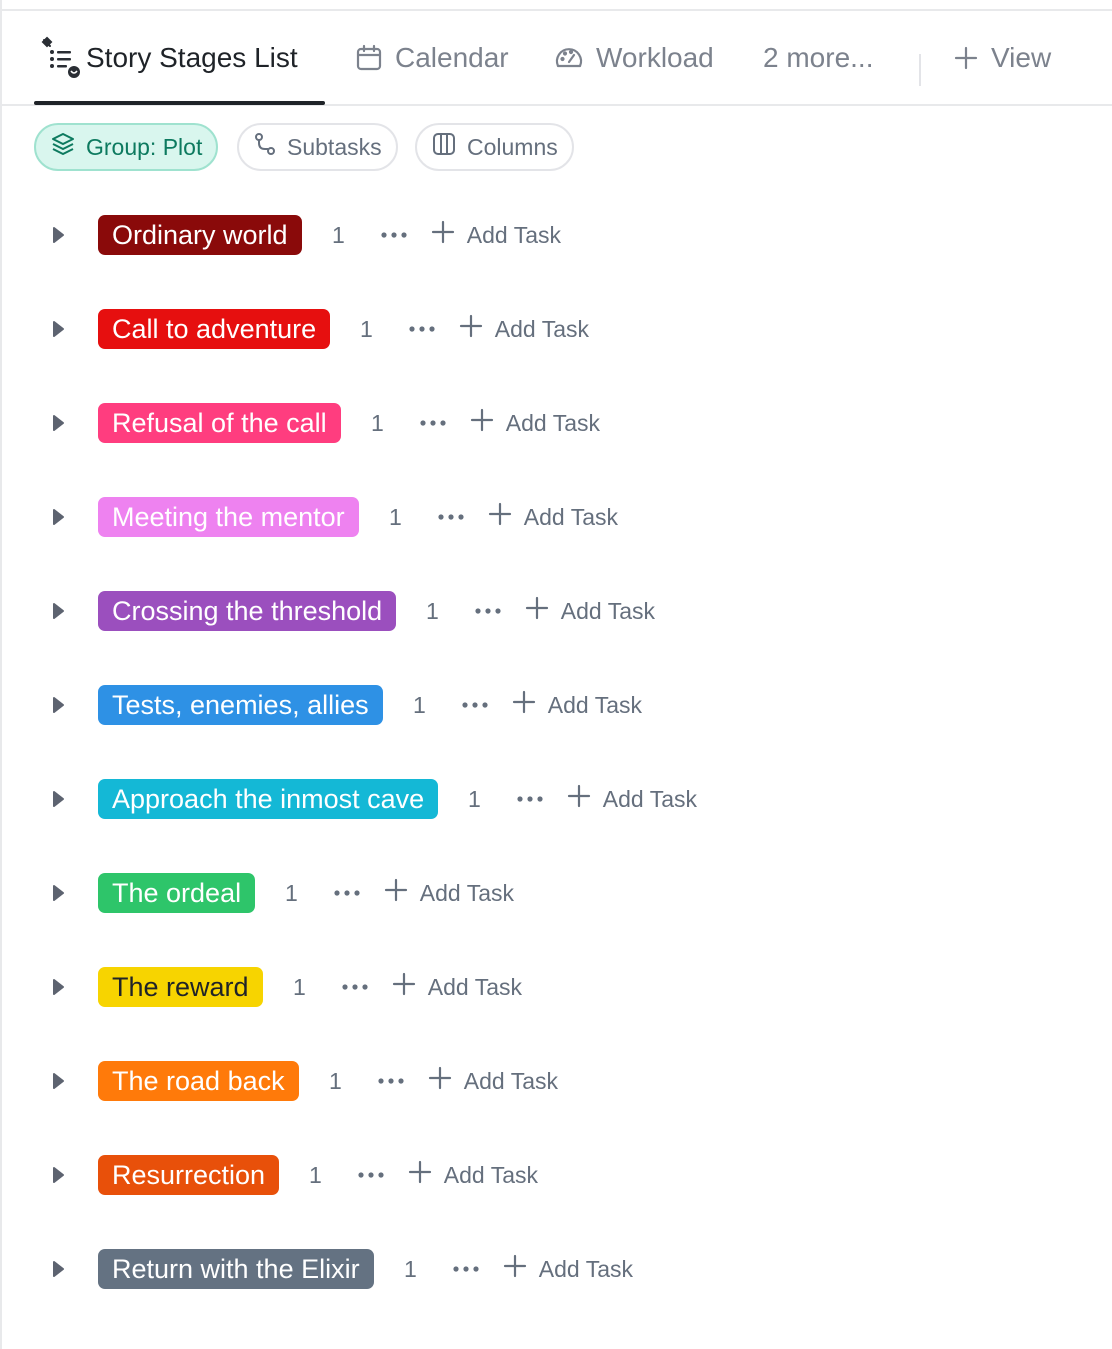  What do you see at coordinates (556, 1175) in the screenshot?
I see `group-row: Resurrection 1 Add Task` at bounding box center [556, 1175].